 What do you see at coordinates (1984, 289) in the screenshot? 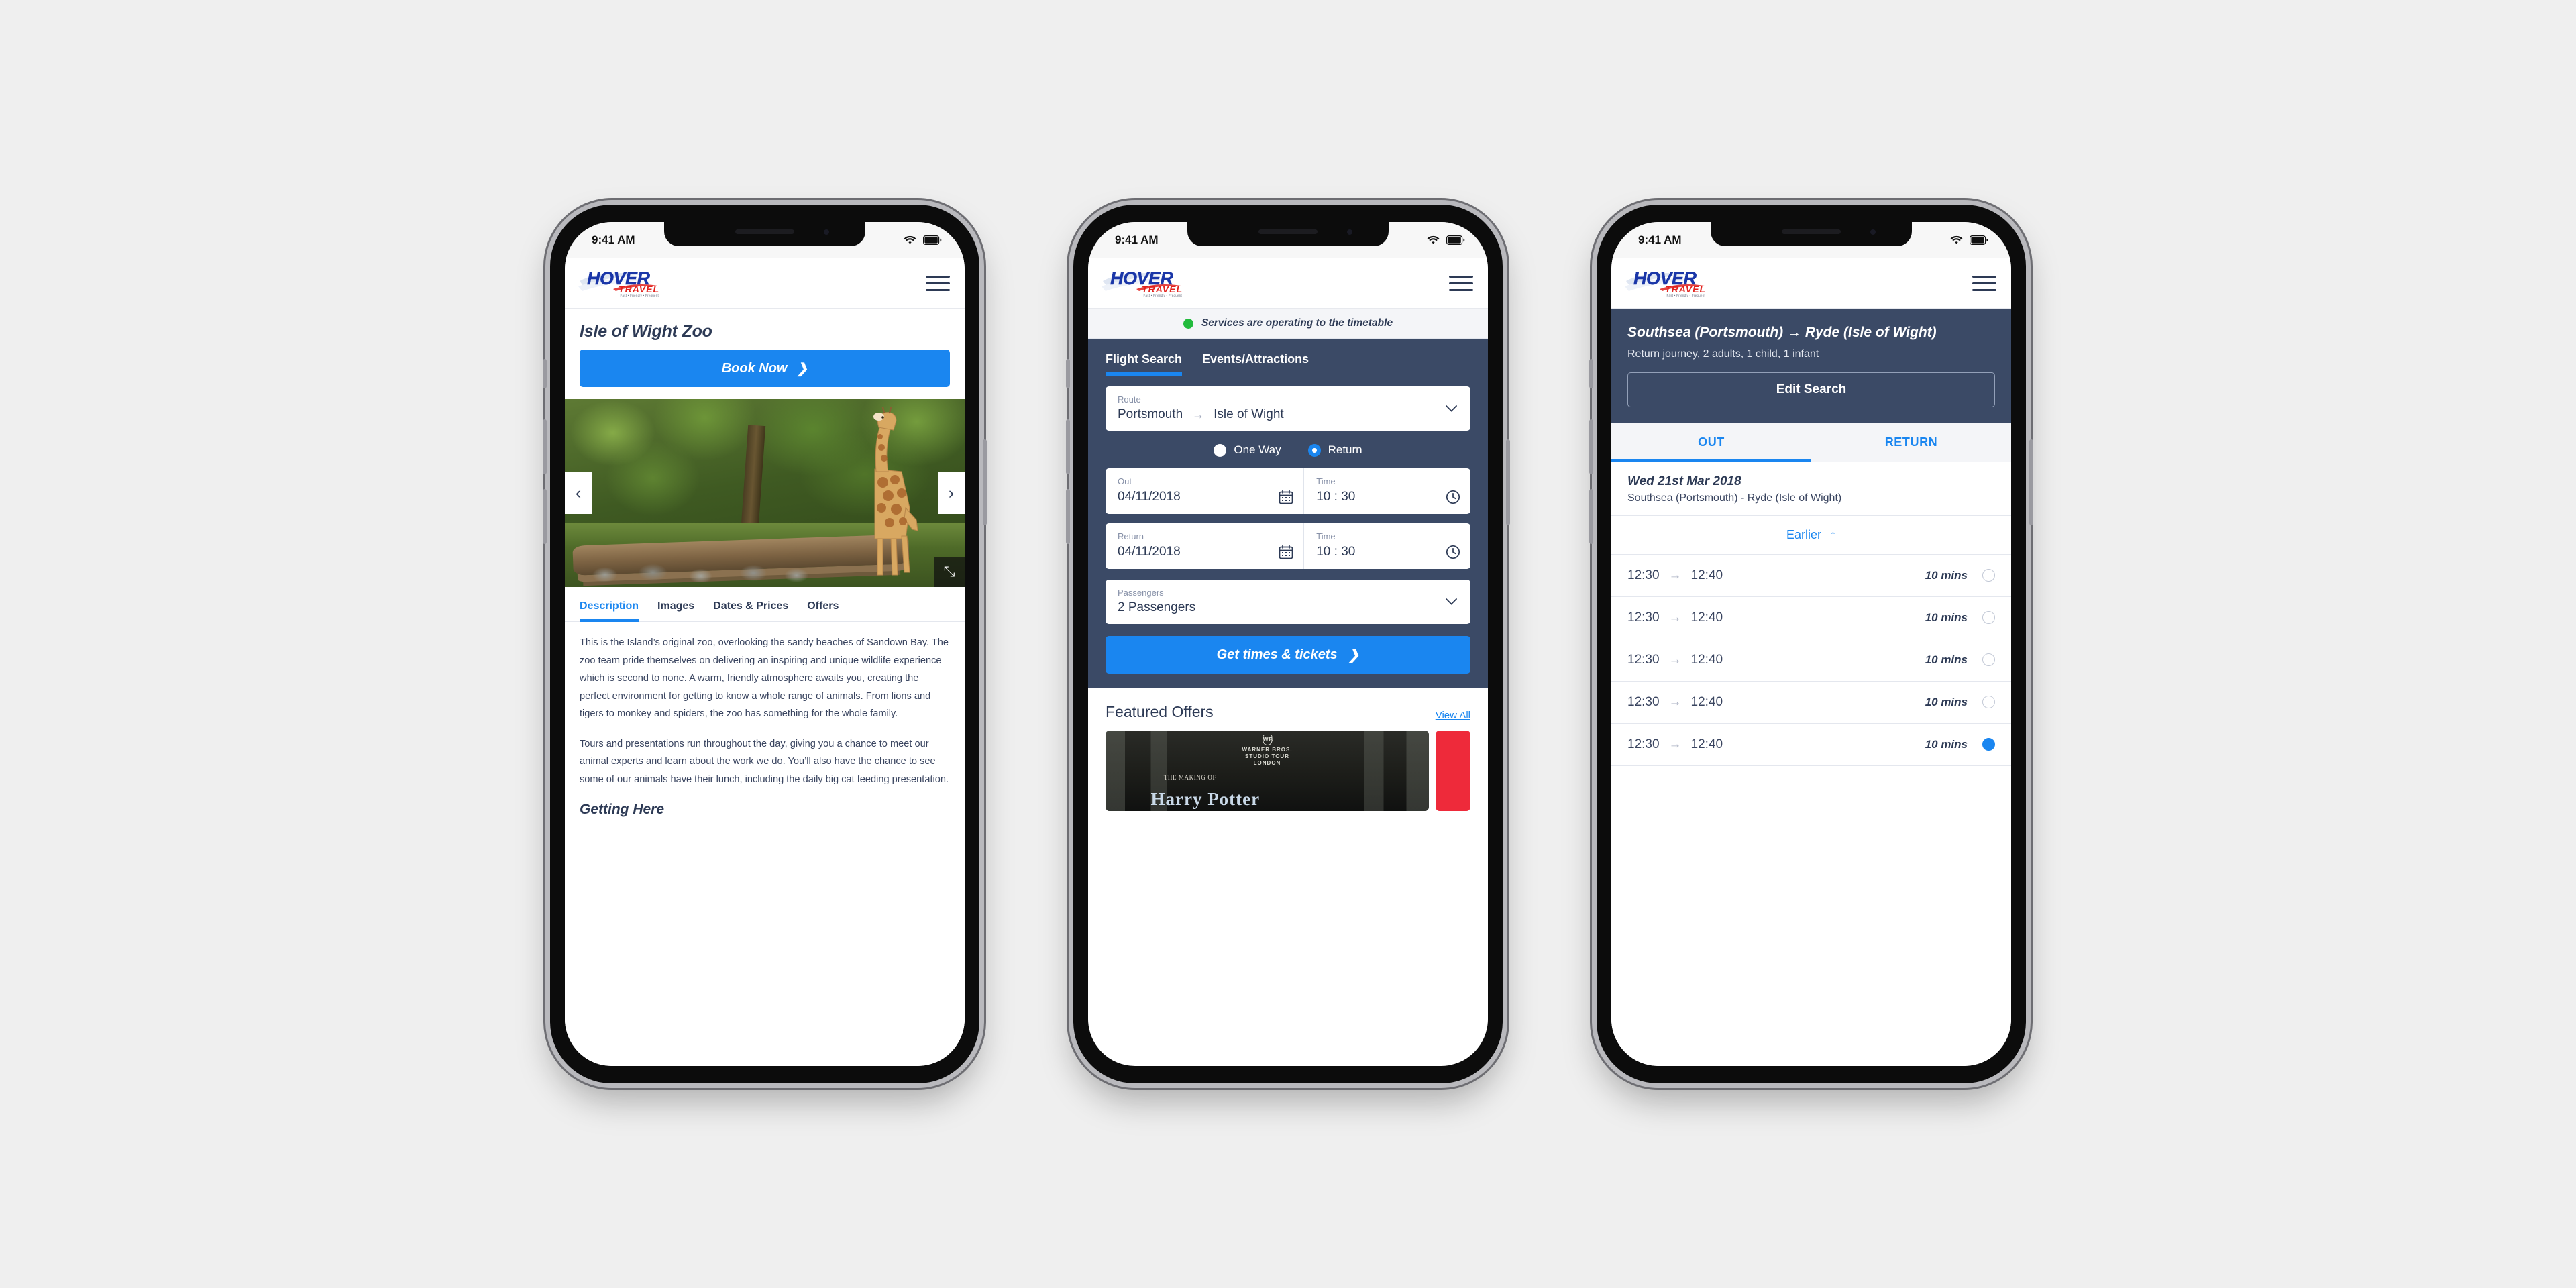
I see `hamburger-bar` at bounding box center [1984, 289].